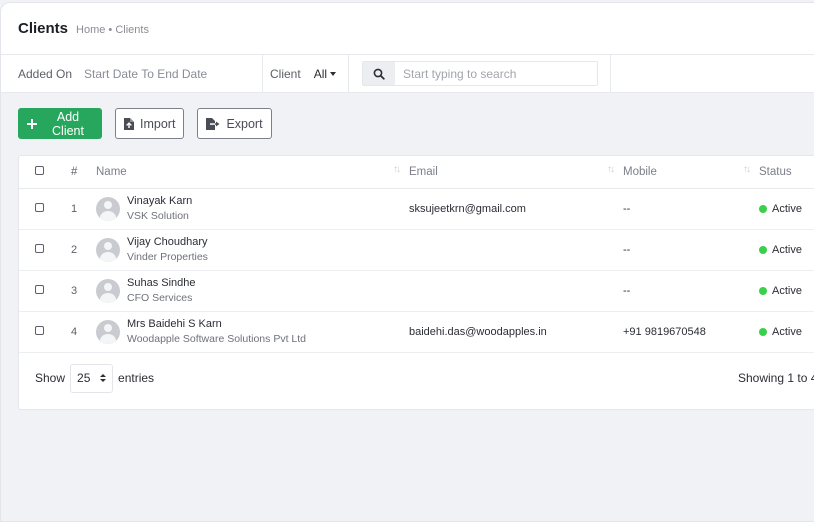 The width and height of the screenshot is (814, 522). Describe the element at coordinates (50, 378) in the screenshot. I see `show-label: Show` at that location.